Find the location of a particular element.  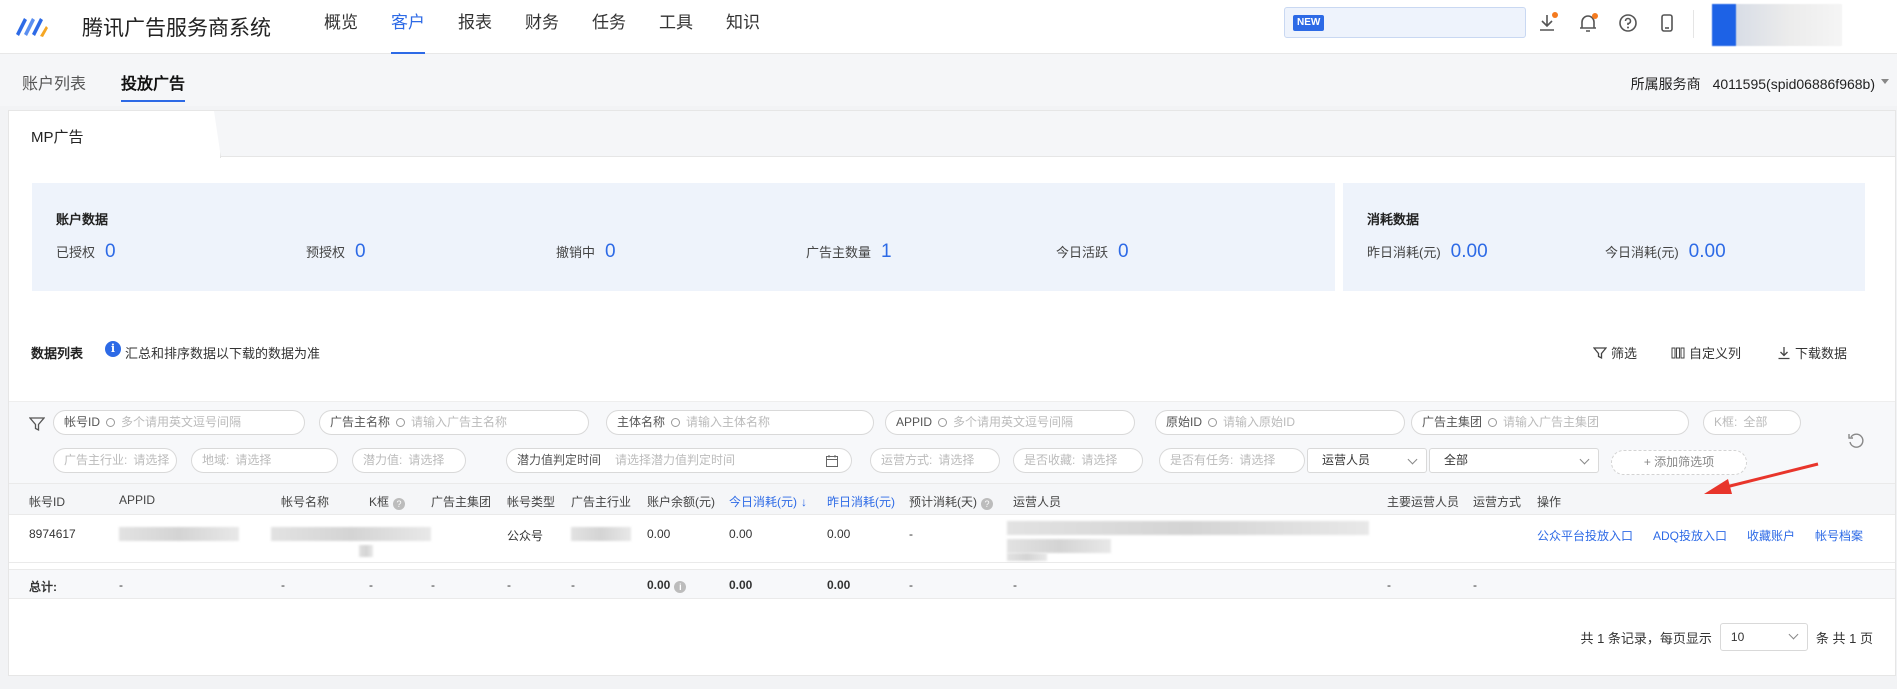

potential-filter: 潜力值: 请选择 is located at coordinates (409, 460).